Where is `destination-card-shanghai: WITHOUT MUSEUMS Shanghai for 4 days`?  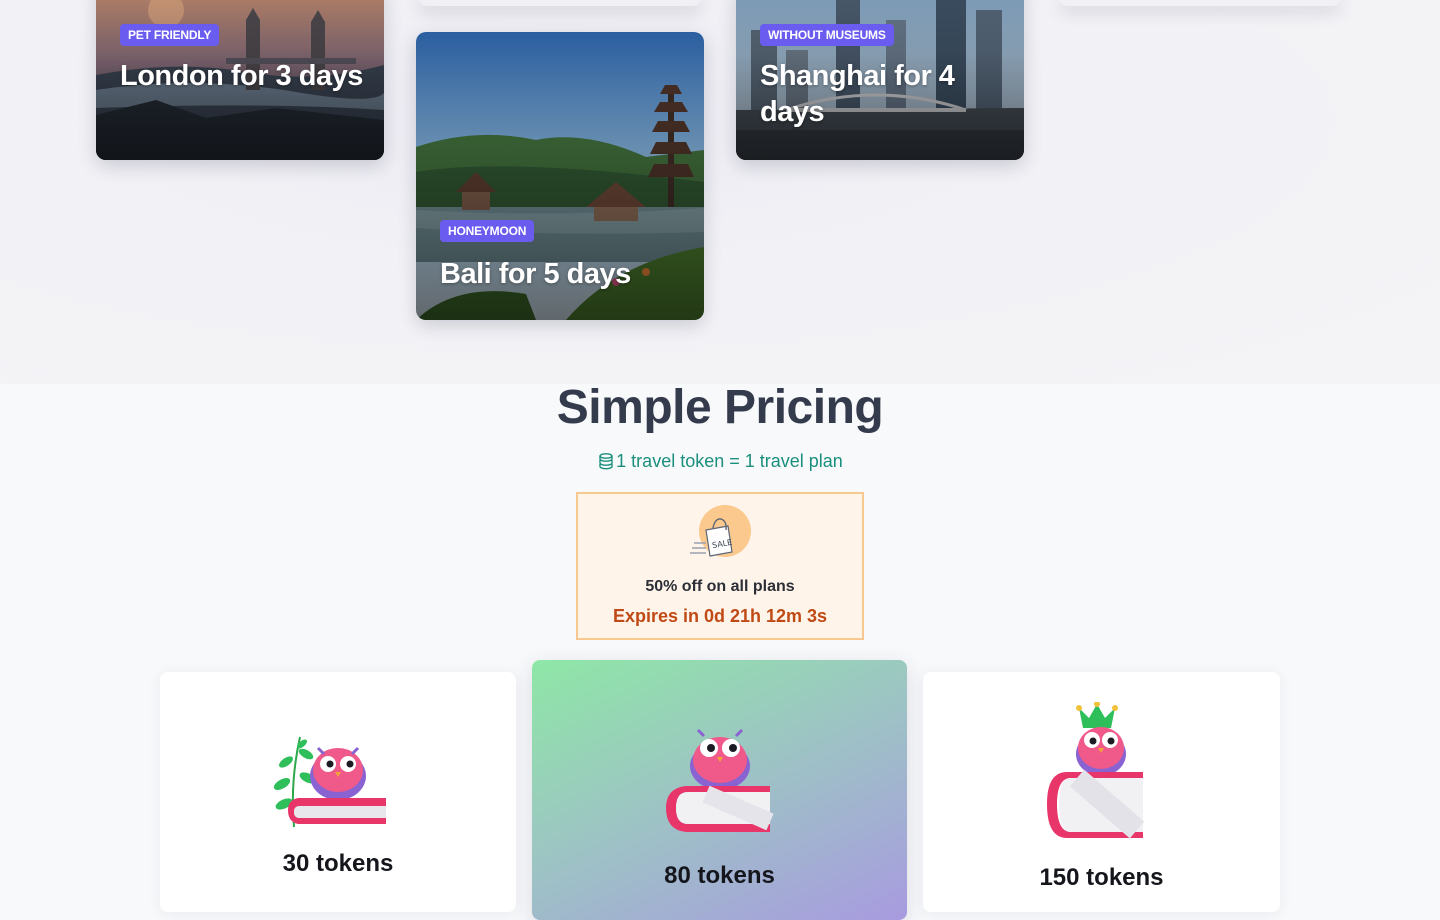
destination-card-shanghai: WITHOUT MUSEUMS Shanghai for 4 days is located at coordinates (880, 80).